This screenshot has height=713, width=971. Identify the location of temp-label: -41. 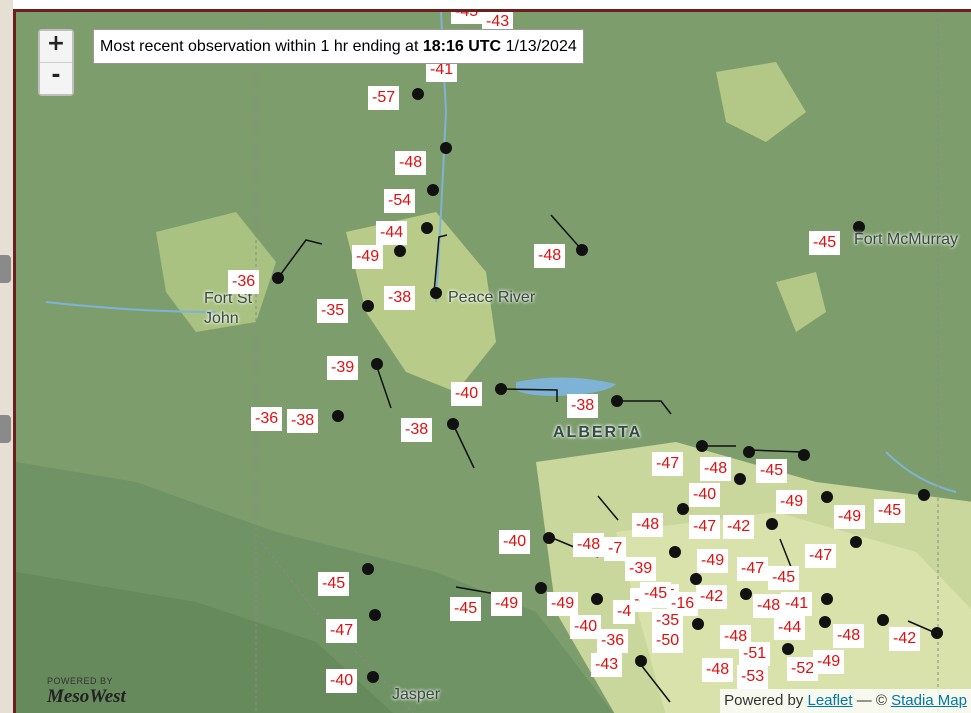
(797, 604).